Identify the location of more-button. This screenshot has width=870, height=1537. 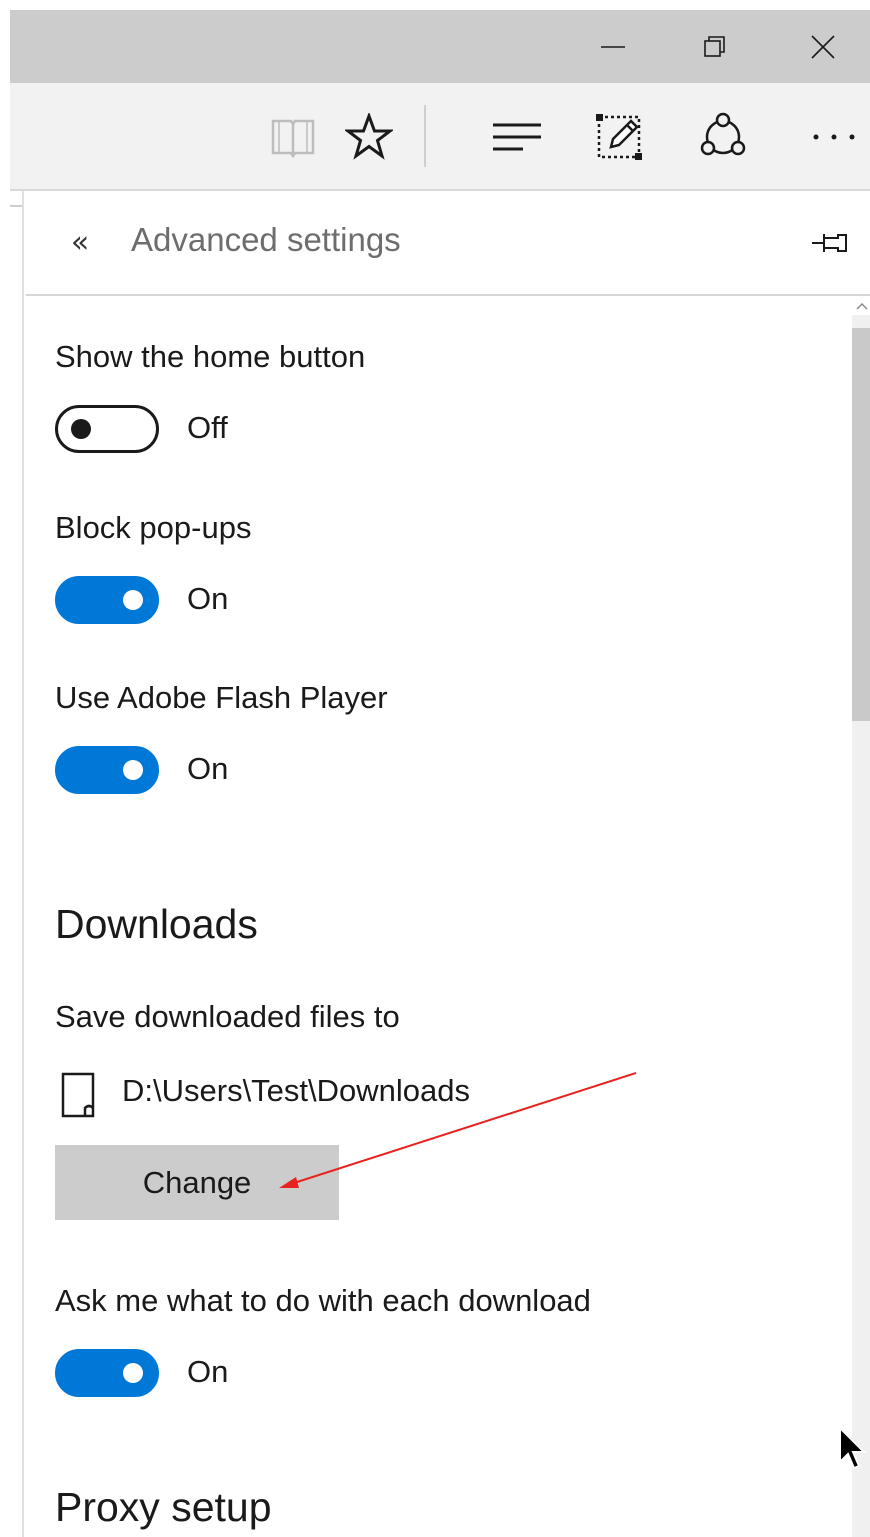
(834, 137).